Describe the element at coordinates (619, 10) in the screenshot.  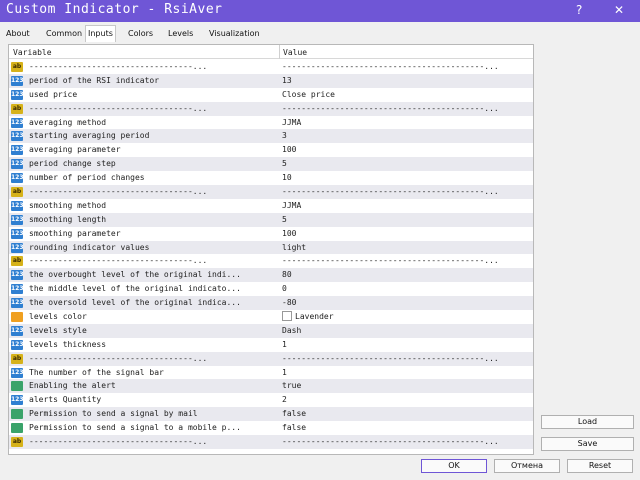
I see `close-button: ✕` at that location.